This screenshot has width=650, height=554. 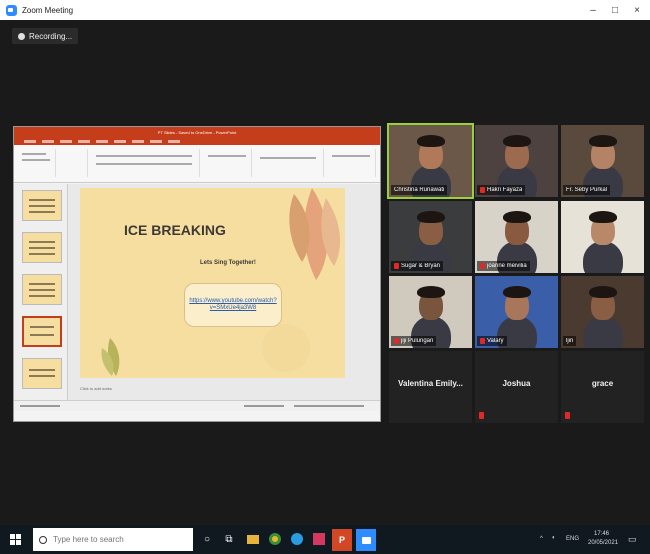 I want to click on search-input, so click(x=118, y=539).